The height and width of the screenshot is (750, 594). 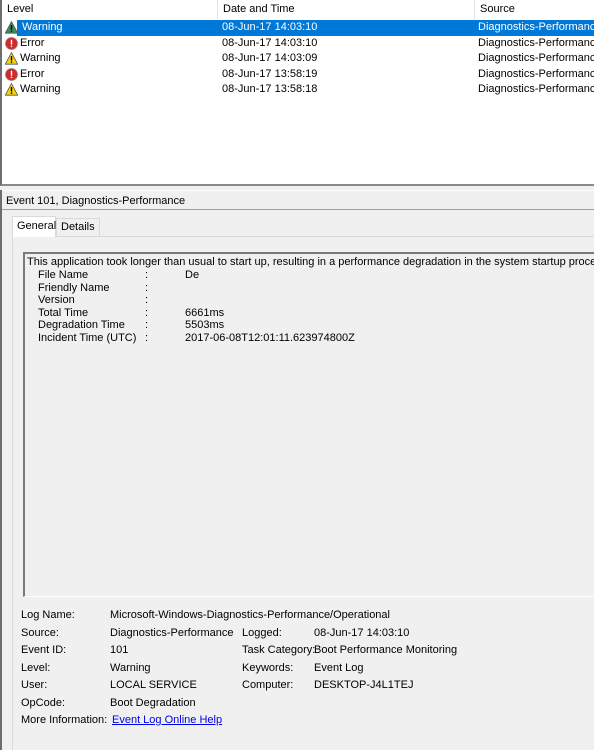 What do you see at coordinates (63, 275) in the screenshot?
I see `field-name: File Name` at bounding box center [63, 275].